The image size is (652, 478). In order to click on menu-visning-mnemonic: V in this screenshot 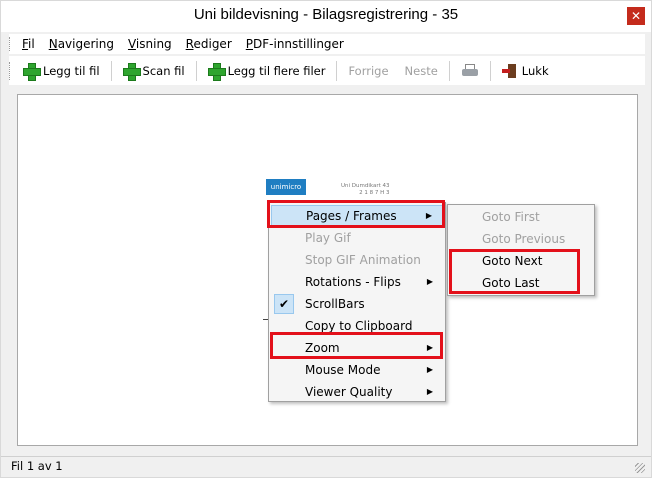, I will do `click(131, 44)`.